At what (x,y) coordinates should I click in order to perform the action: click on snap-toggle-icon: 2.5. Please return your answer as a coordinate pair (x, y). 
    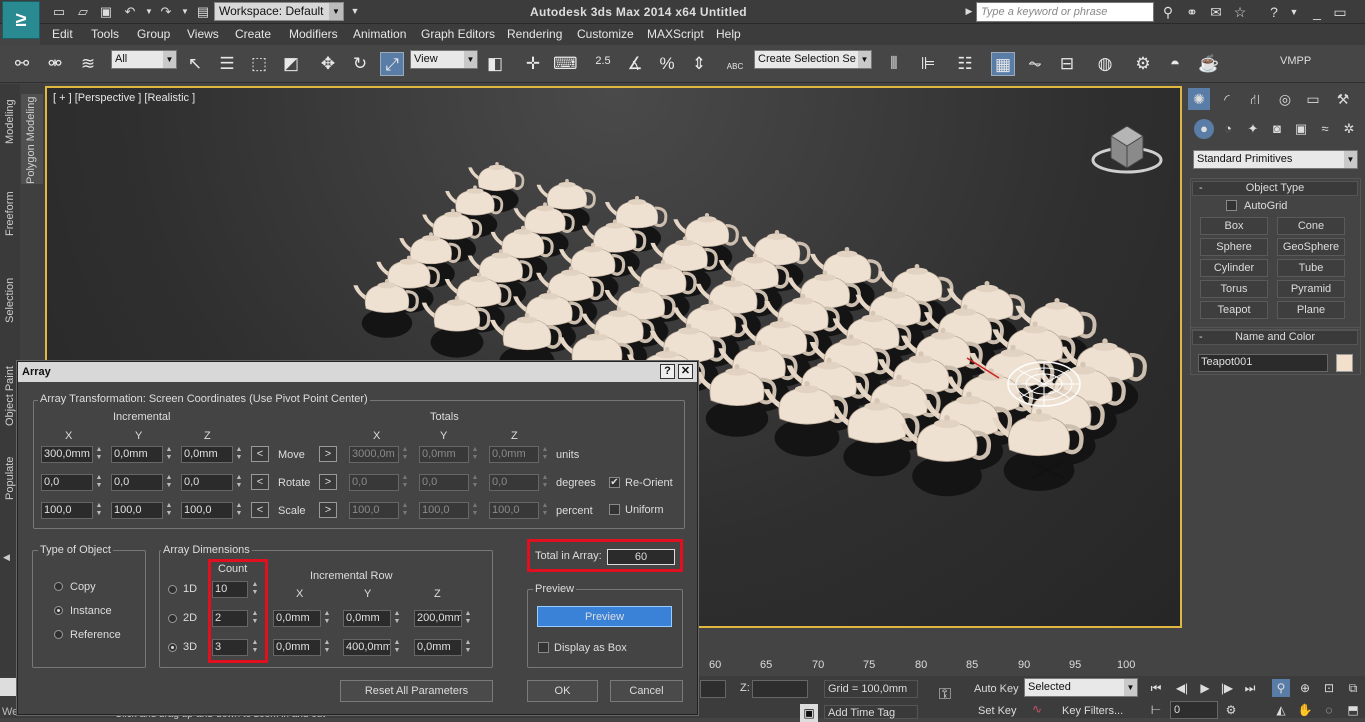
    Looking at the image, I should click on (603, 61).